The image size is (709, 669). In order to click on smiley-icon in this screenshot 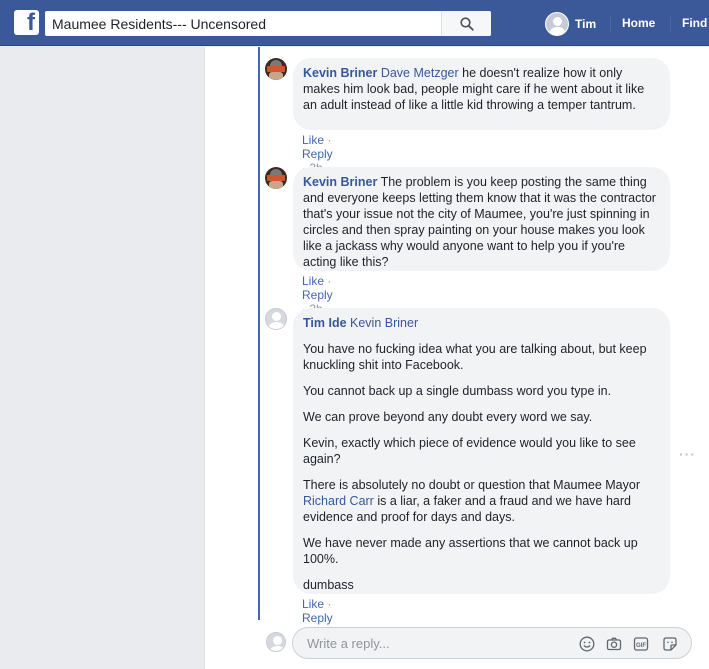, I will do `click(586, 643)`.